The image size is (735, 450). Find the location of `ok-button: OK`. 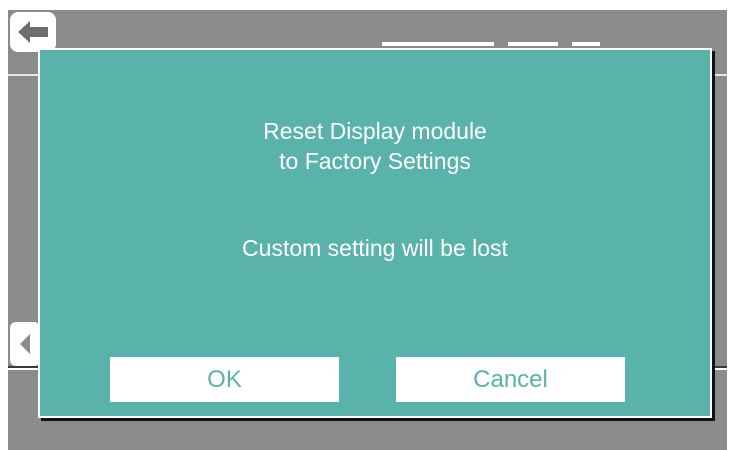

ok-button: OK is located at coordinates (224, 379).